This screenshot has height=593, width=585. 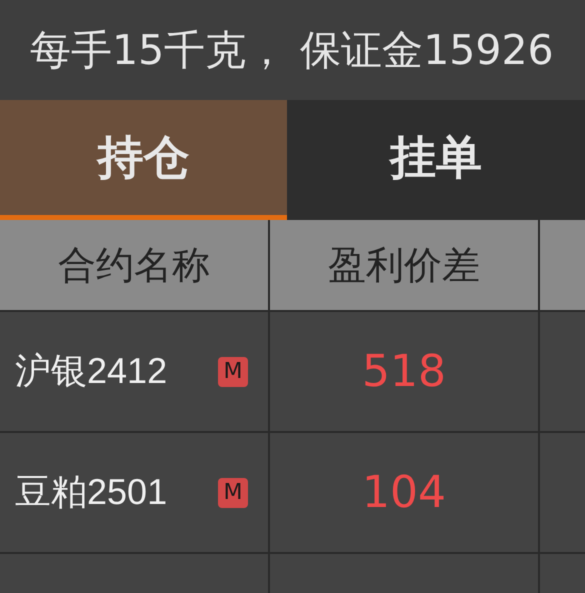 What do you see at coordinates (143, 160) in the screenshot?
I see `tab: 持仓` at bounding box center [143, 160].